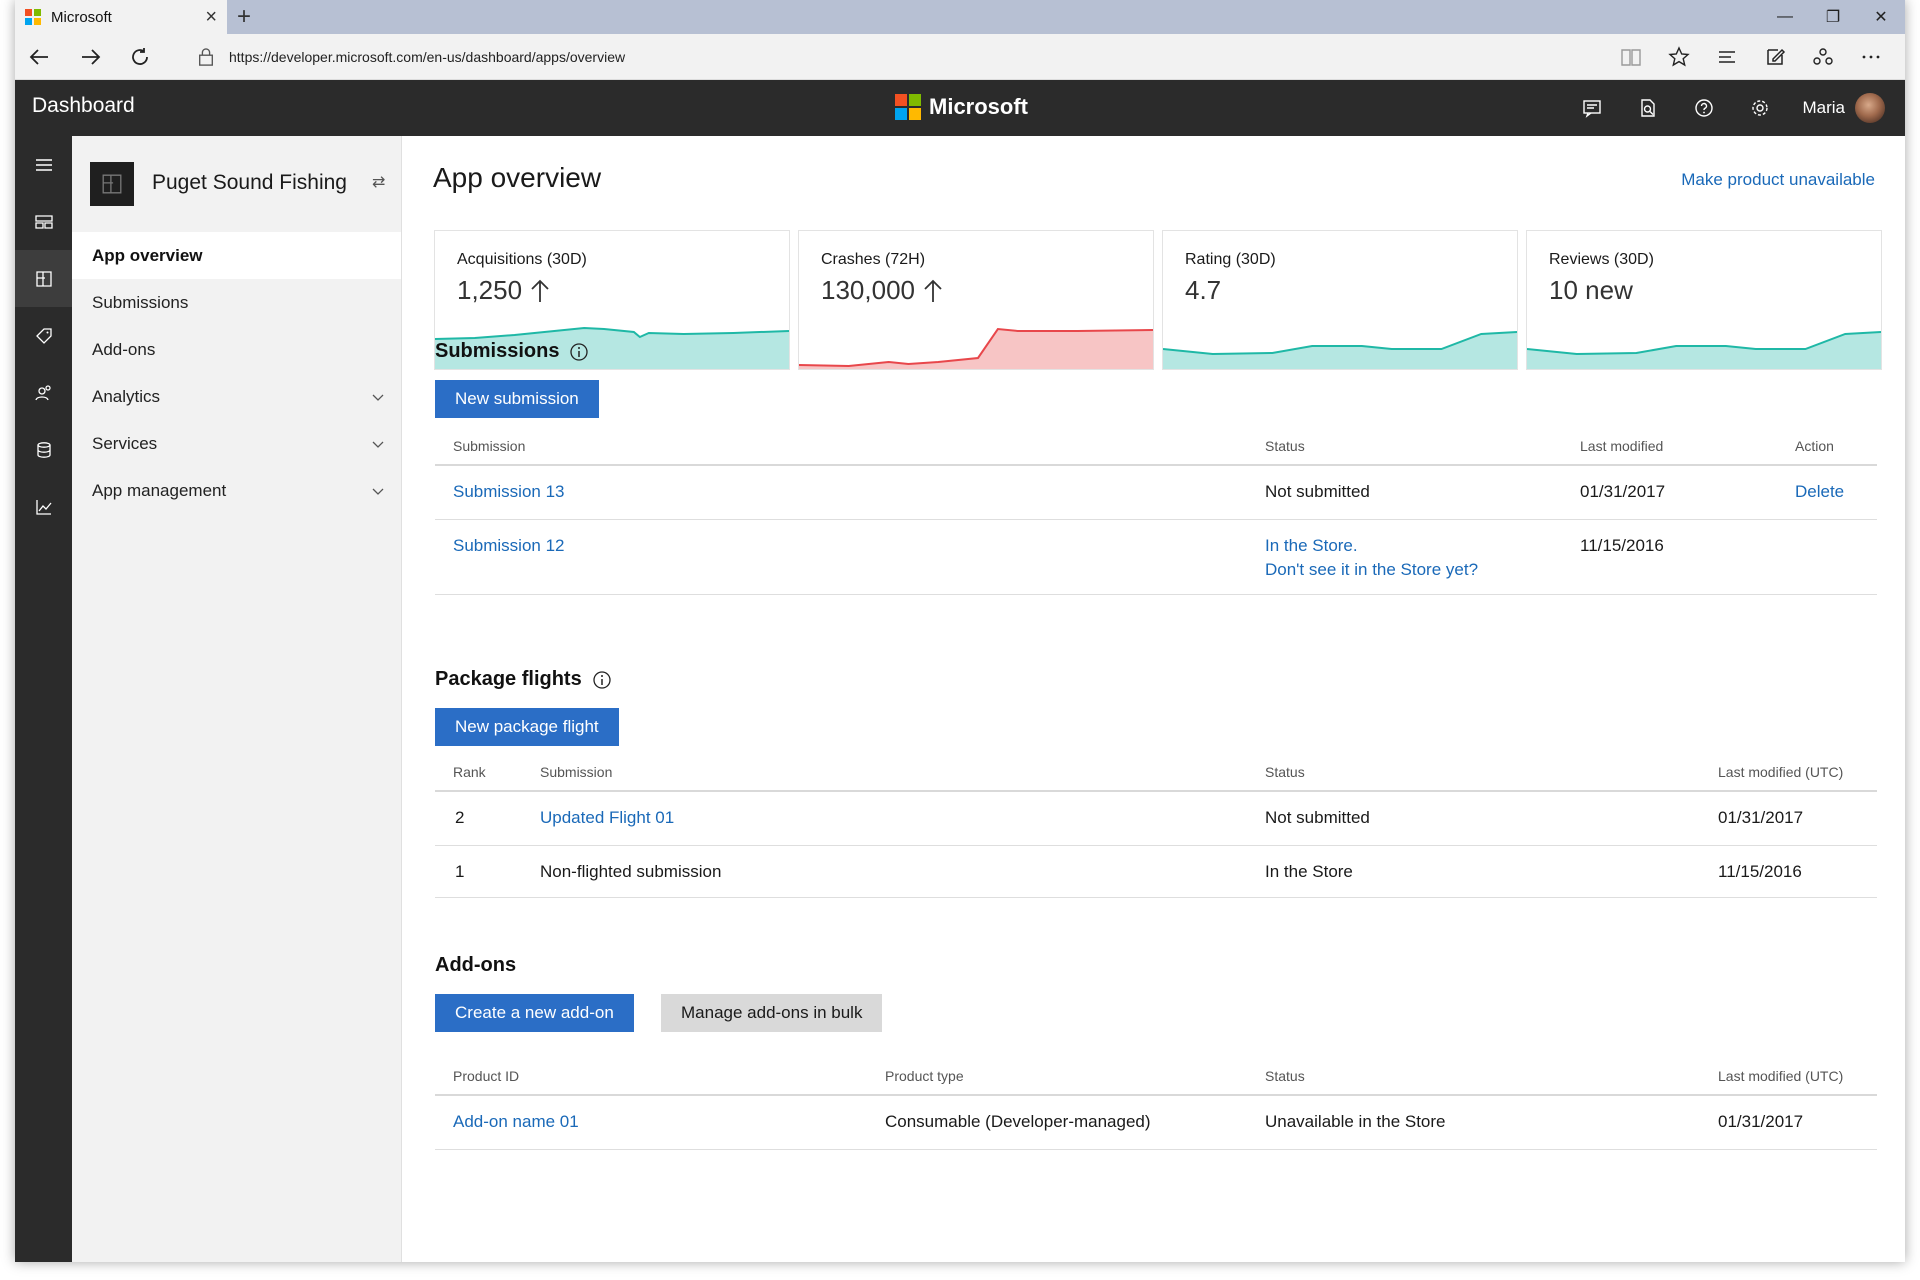  What do you see at coordinates (236, 255) in the screenshot?
I see `sidebar-item-app-overview: App overview` at bounding box center [236, 255].